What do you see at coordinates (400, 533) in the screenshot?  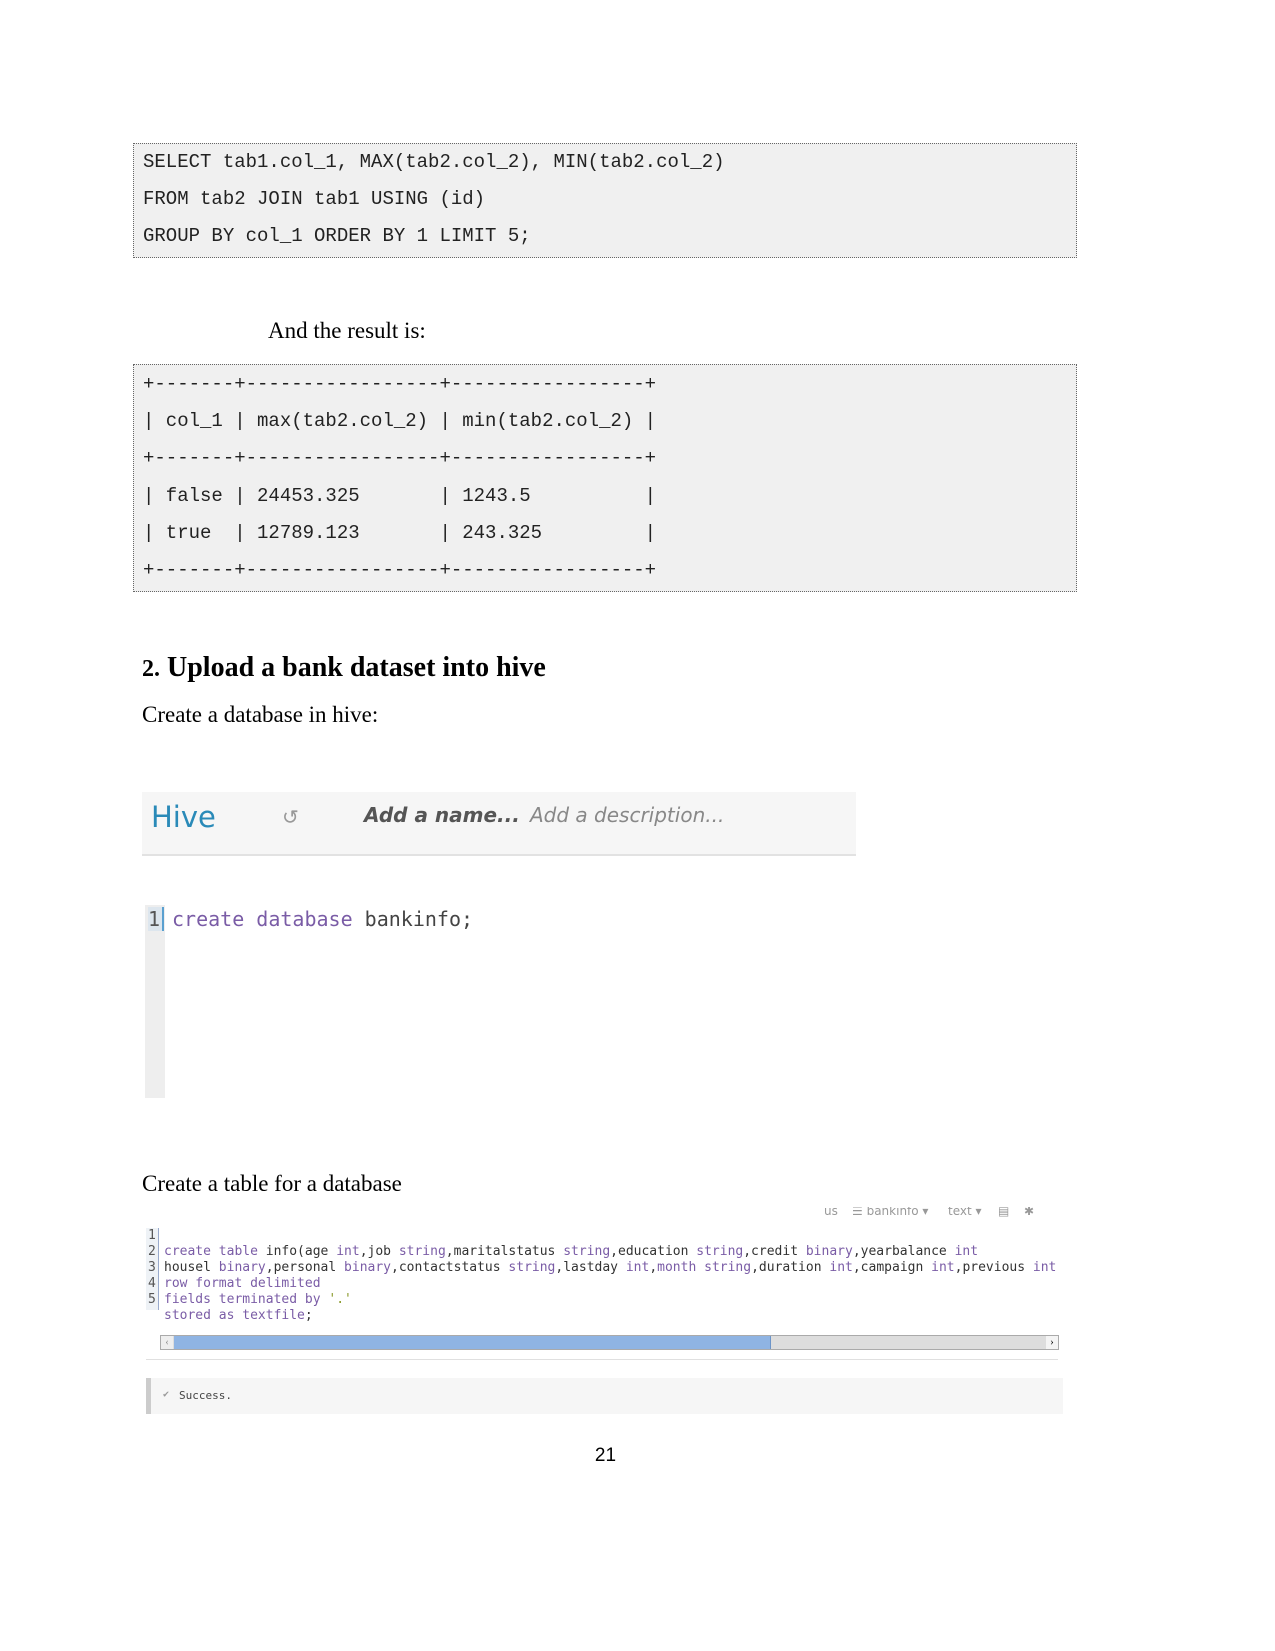 I see `result-line: | true | 12789.123 | 243.325 |` at bounding box center [400, 533].